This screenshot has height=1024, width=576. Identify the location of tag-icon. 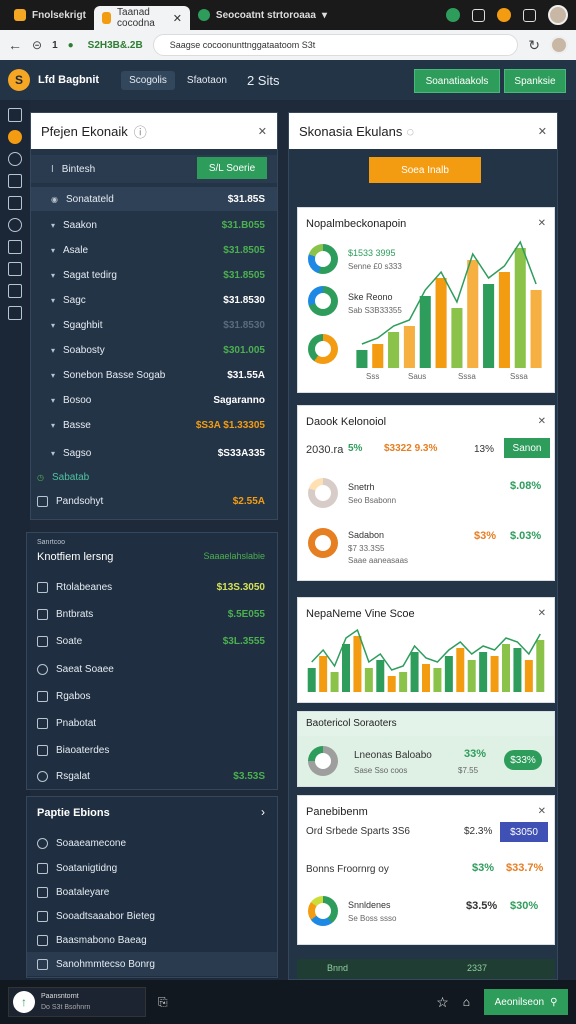
(15, 269).